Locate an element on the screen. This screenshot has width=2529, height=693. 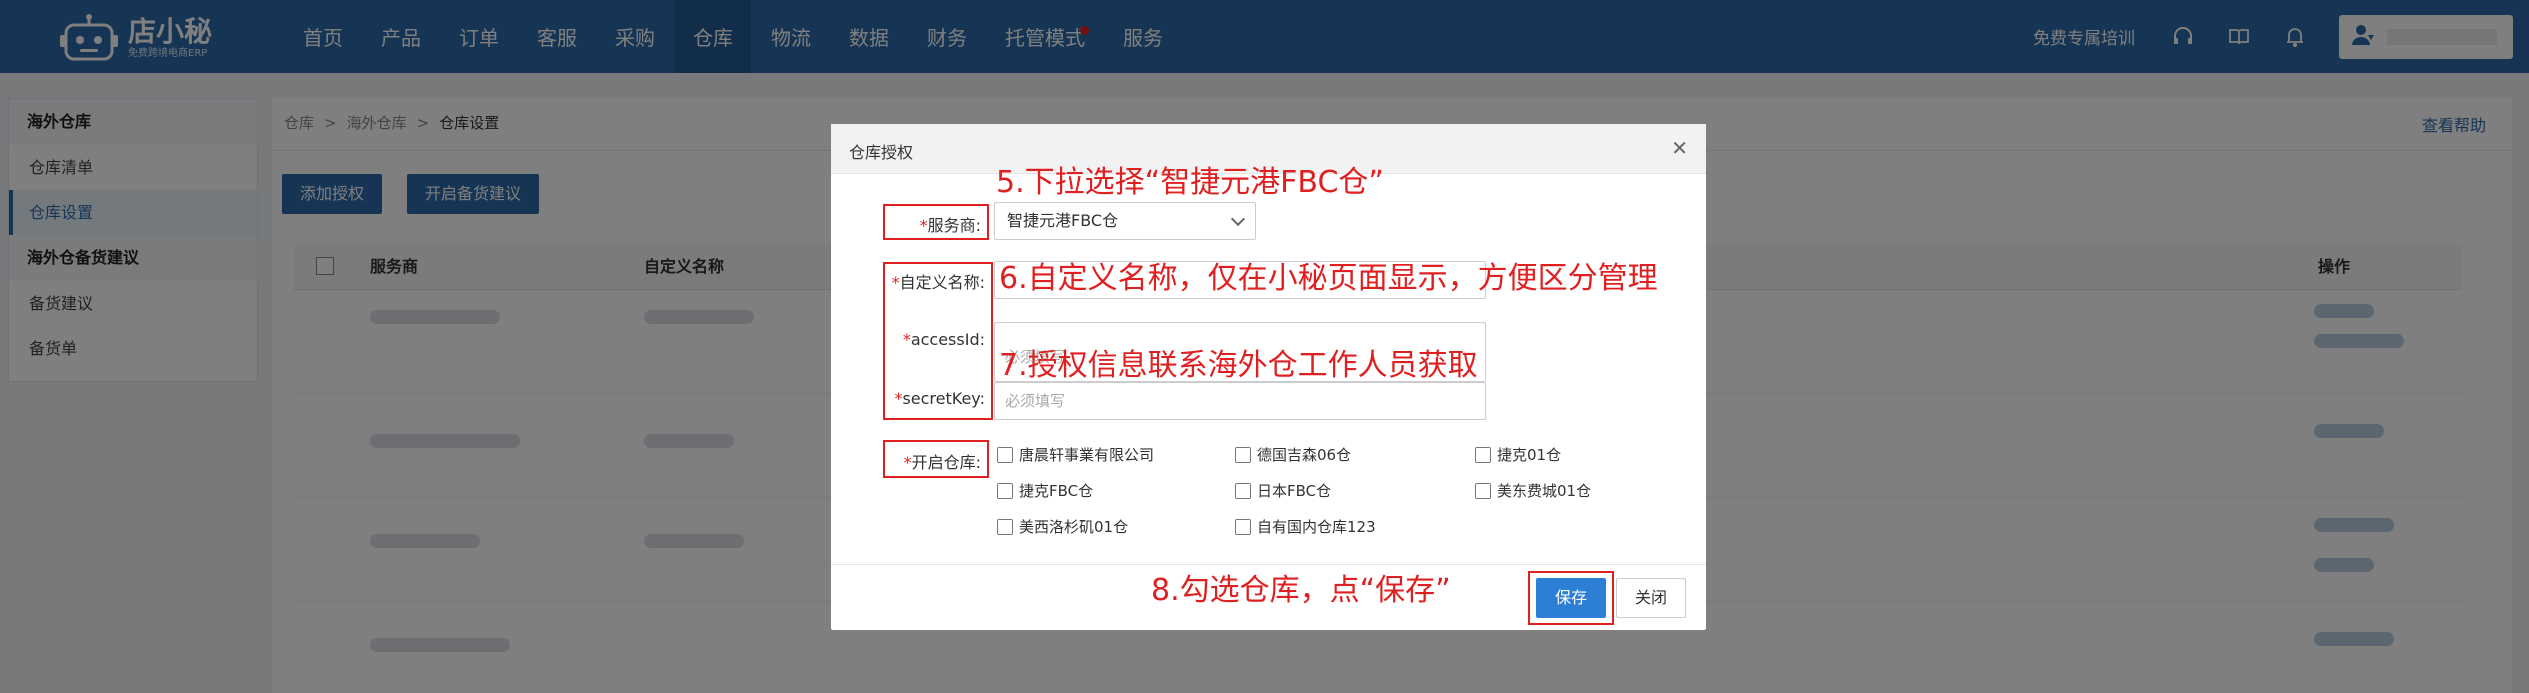
provider-select-value: 智捷元港FBC仓 is located at coordinates (1063, 220).